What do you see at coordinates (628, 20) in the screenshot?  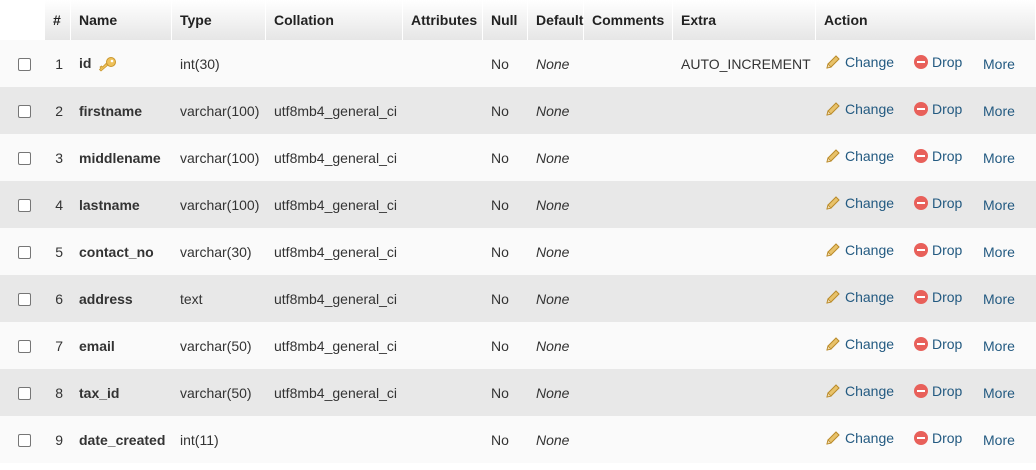 I see `header-comments: Comments` at bounding box center [628, 20].